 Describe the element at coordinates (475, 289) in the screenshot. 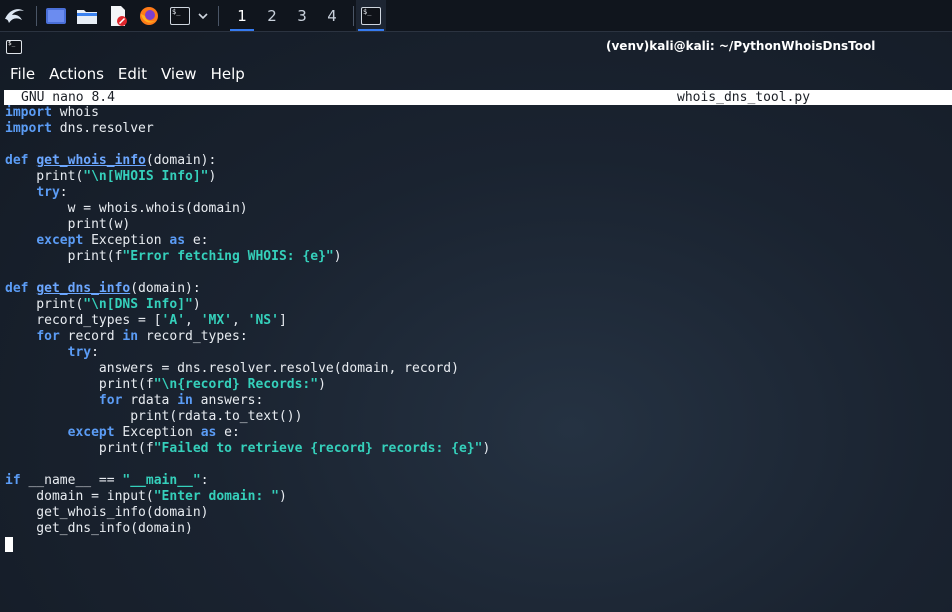

I see `code-line: def get_dns_info(domain):` at that location.